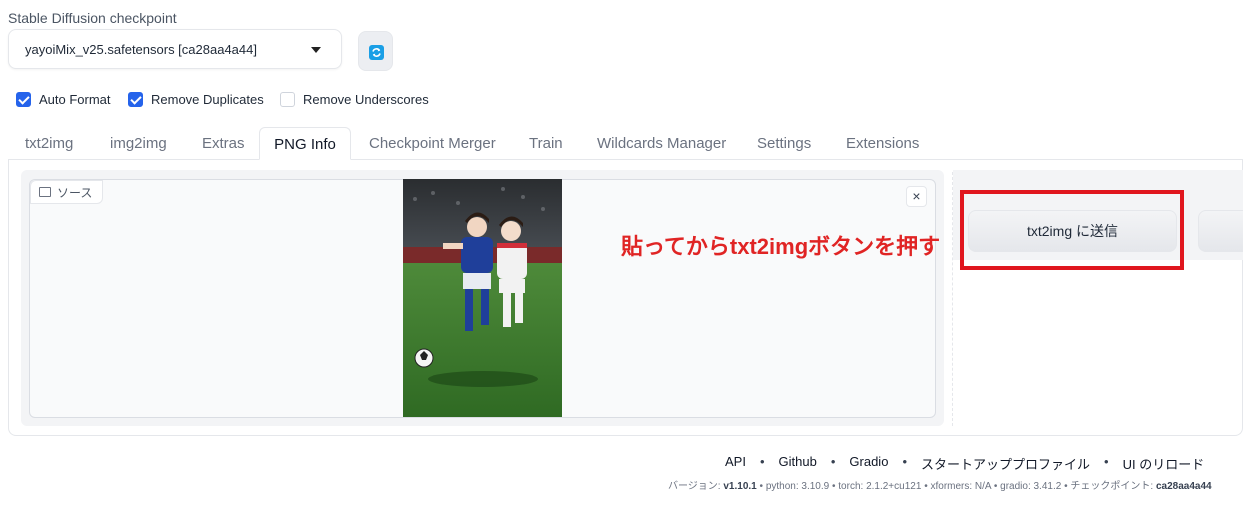 The width and height of the screenshot is (1243, 523). I want to click on source-label: ソース, so click(67, 192).